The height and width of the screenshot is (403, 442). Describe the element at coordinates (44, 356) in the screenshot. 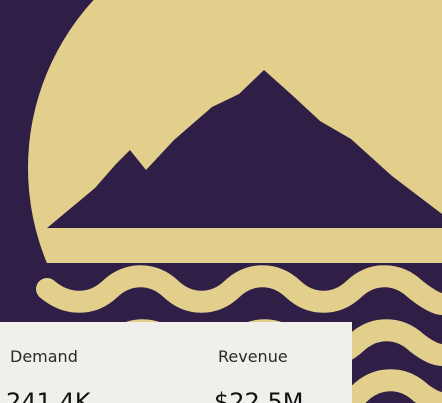

I see `demand-label: Demand` at that location.